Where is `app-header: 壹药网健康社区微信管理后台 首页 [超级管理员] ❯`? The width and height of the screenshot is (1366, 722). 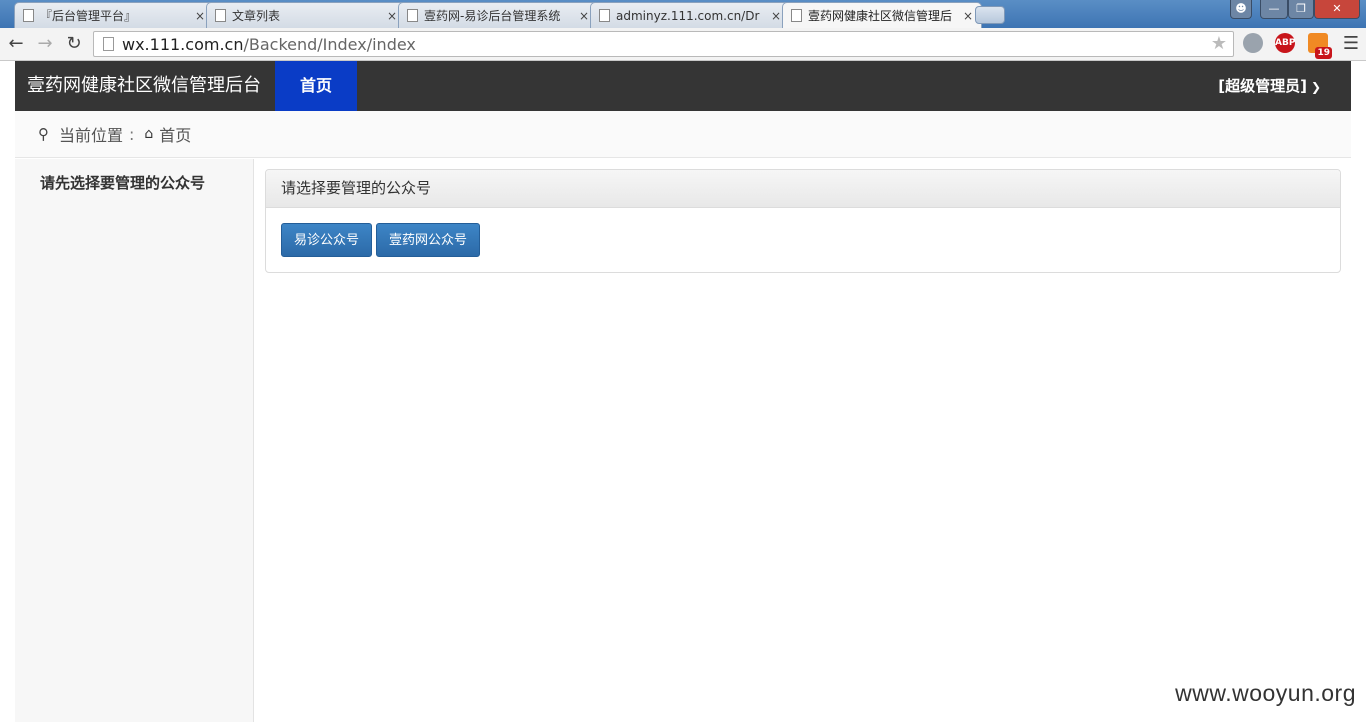
app-header: 壹药网健康社区微信管理后台 首页 [超级管理员] ❯ is located at coordinates (683, 86).